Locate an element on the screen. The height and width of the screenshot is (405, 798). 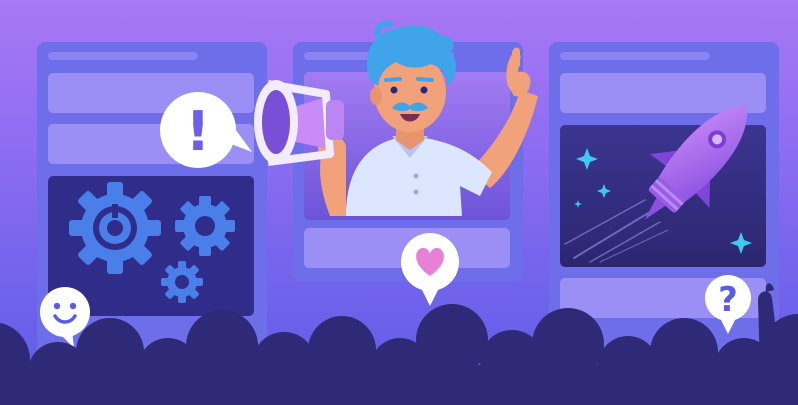
question-icon: ? is located at coordinates (728, 300).